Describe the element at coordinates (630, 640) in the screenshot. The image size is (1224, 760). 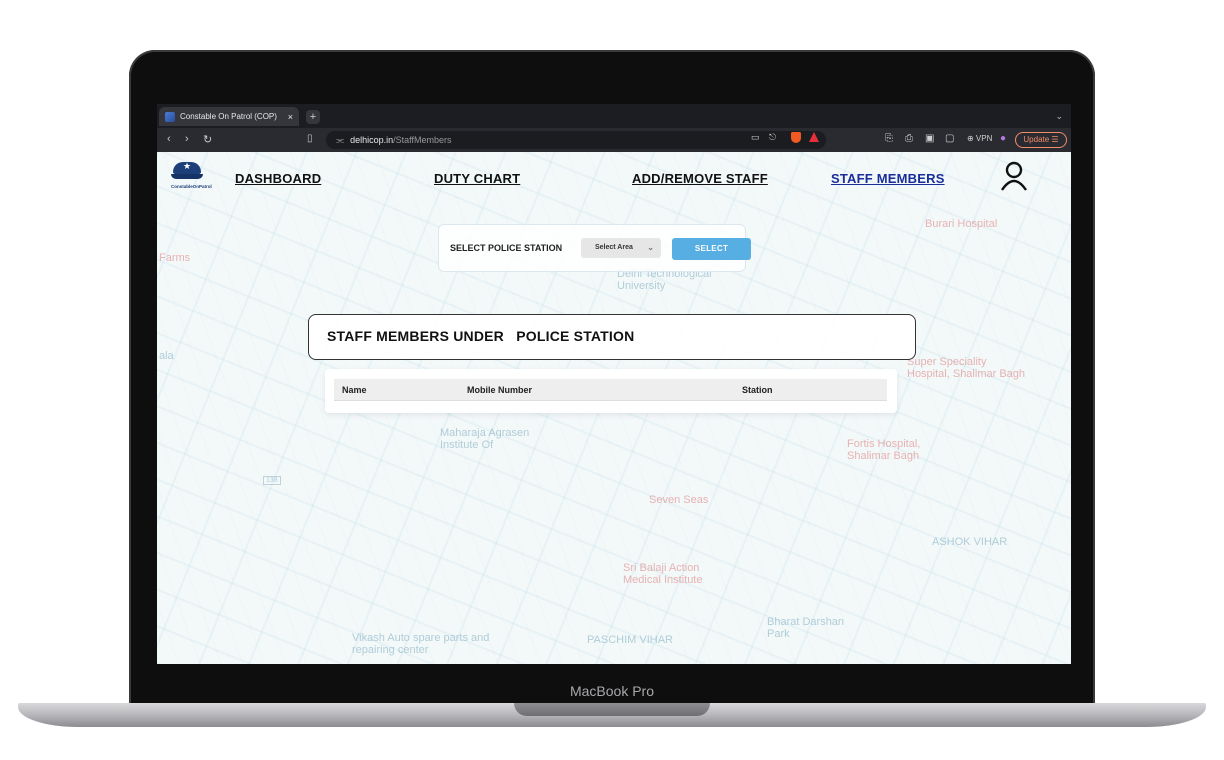
I see `map-label: PASCHIM VIHAR` at that location.